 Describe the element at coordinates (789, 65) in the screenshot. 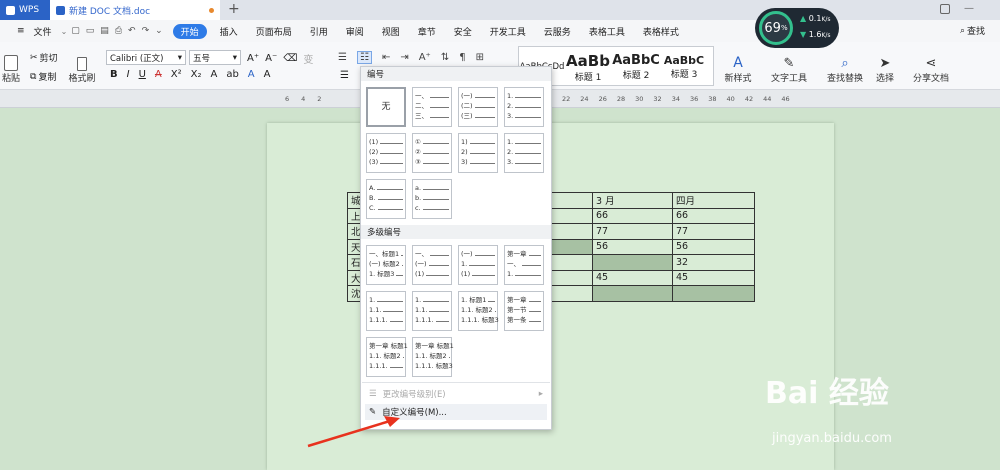

I see `text-tool-button: ✎ 文字工具` at that location.